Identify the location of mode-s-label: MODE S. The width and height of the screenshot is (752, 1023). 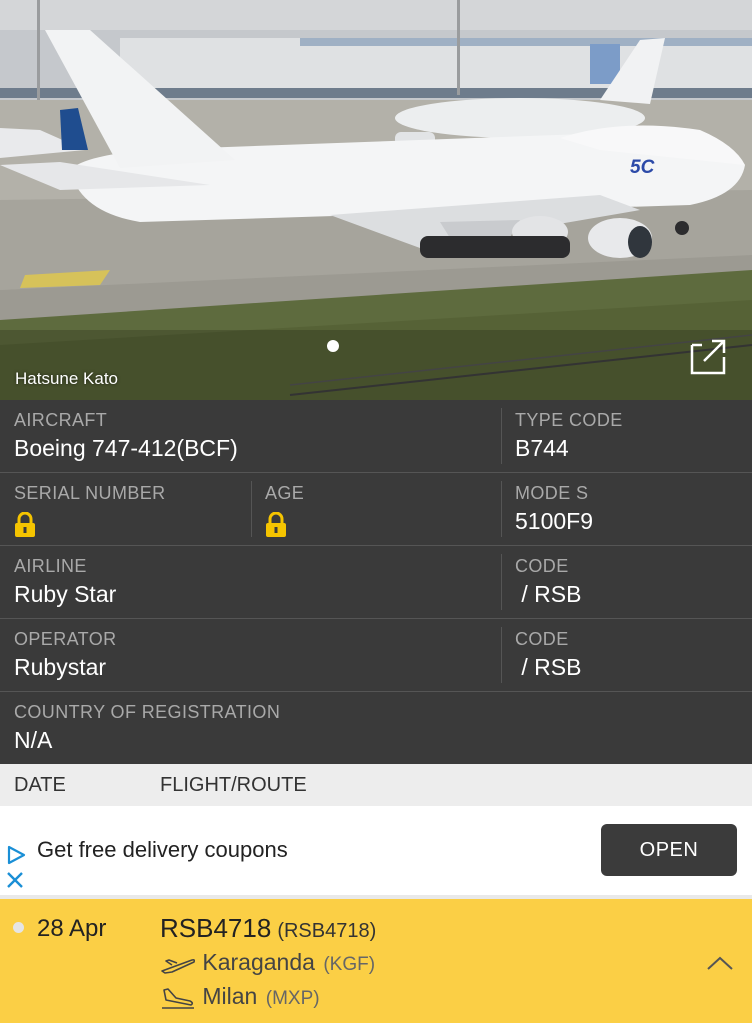
(552, 493).